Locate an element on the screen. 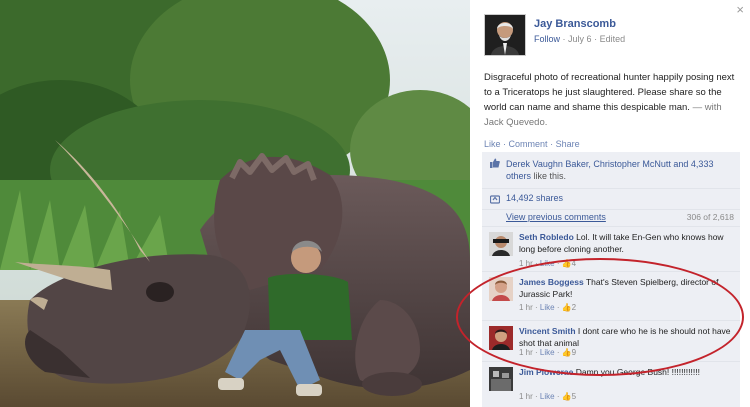  author-avatar-image is located at coordinates (505, 35).